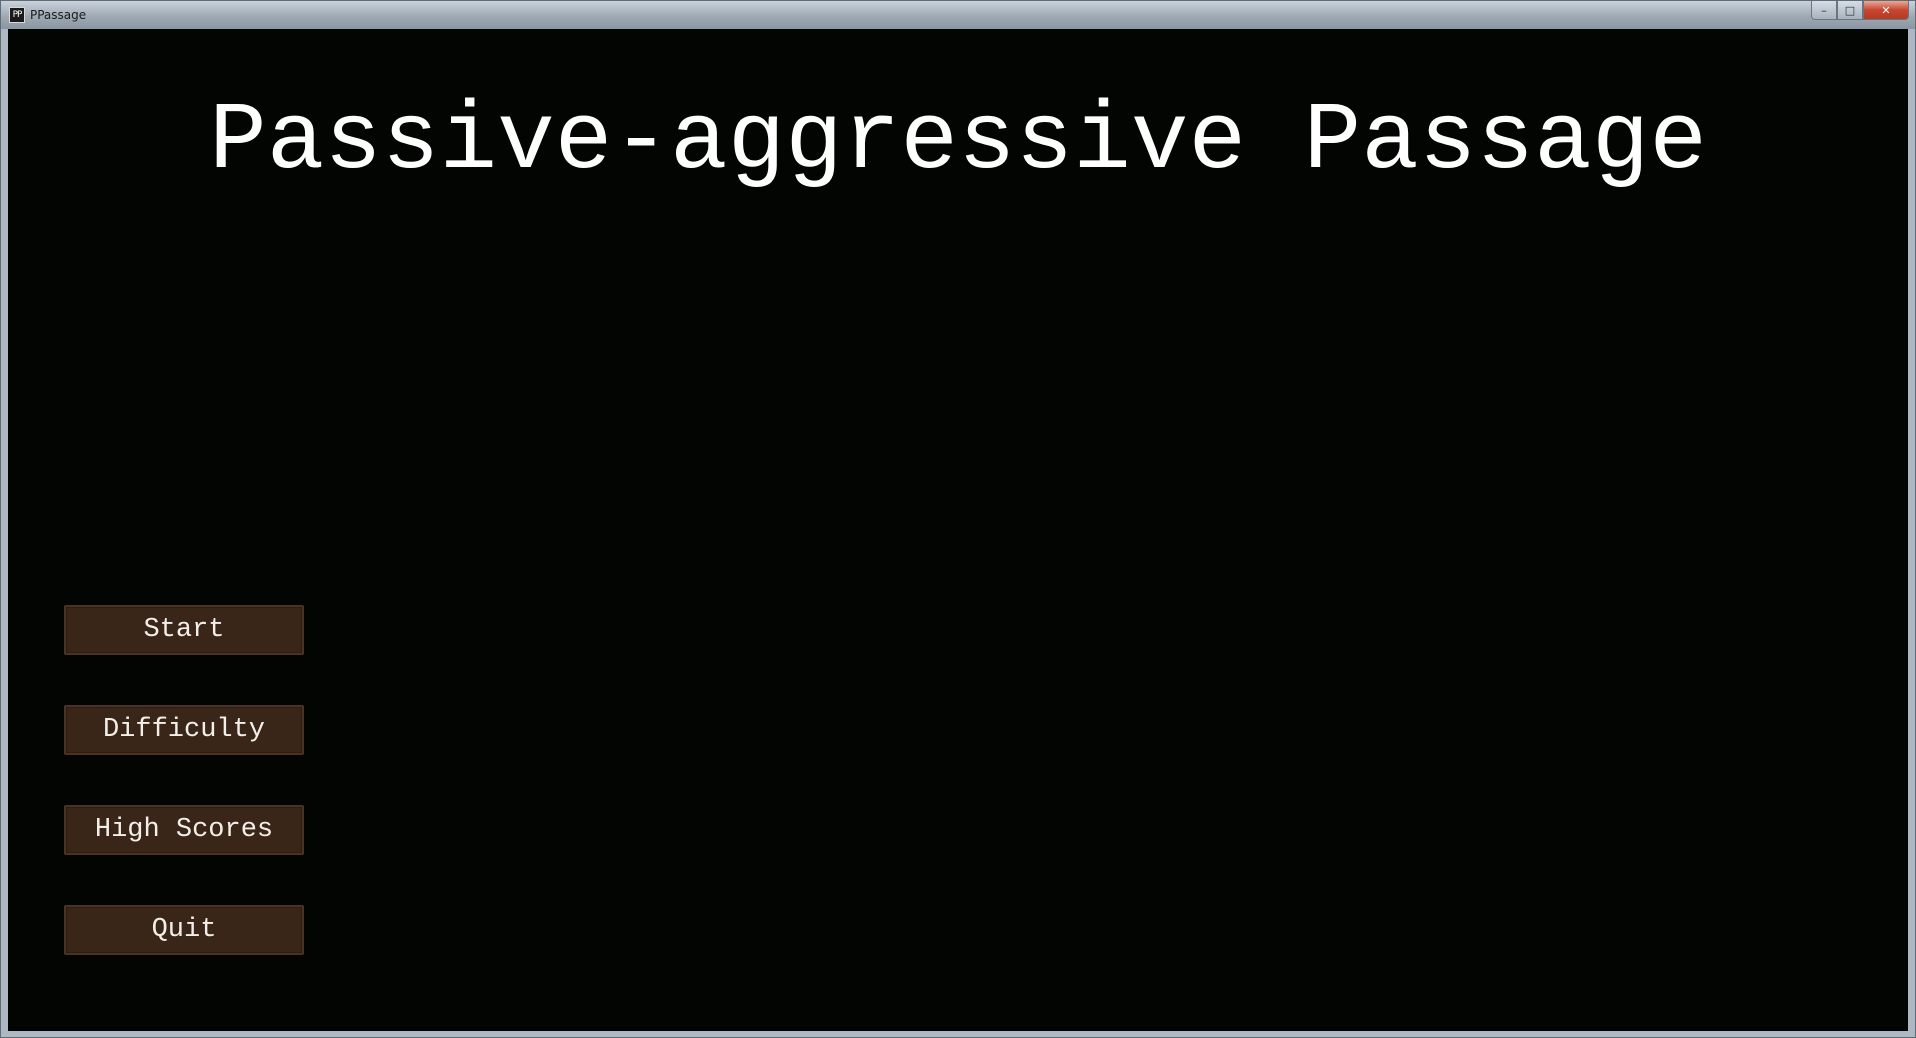 The height and width of the screenshot is (1038, 1916). I want to click on main-menu: Start Difficulty High Scores Quit, so click(184, 805).